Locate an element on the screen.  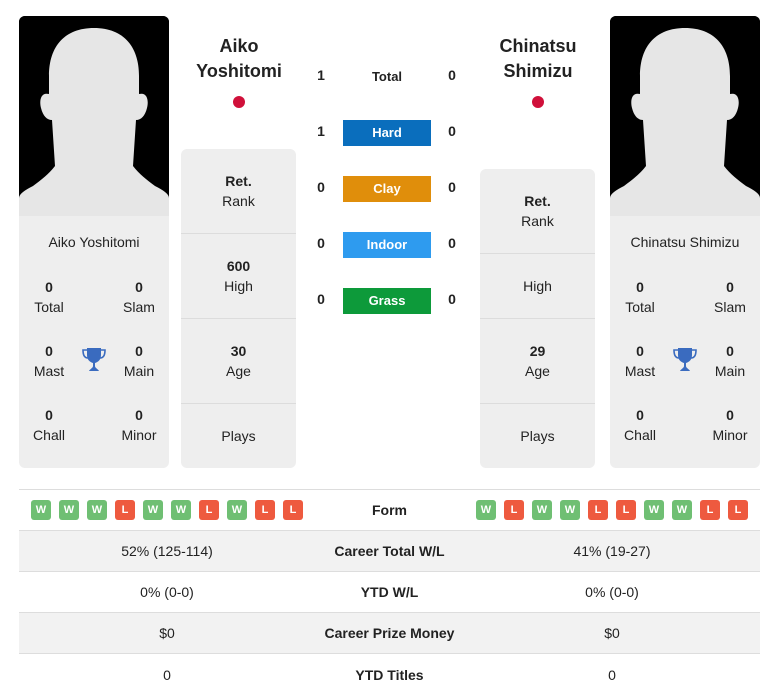
titles-slam: 0 Slam is located at coordinates (139, 297).